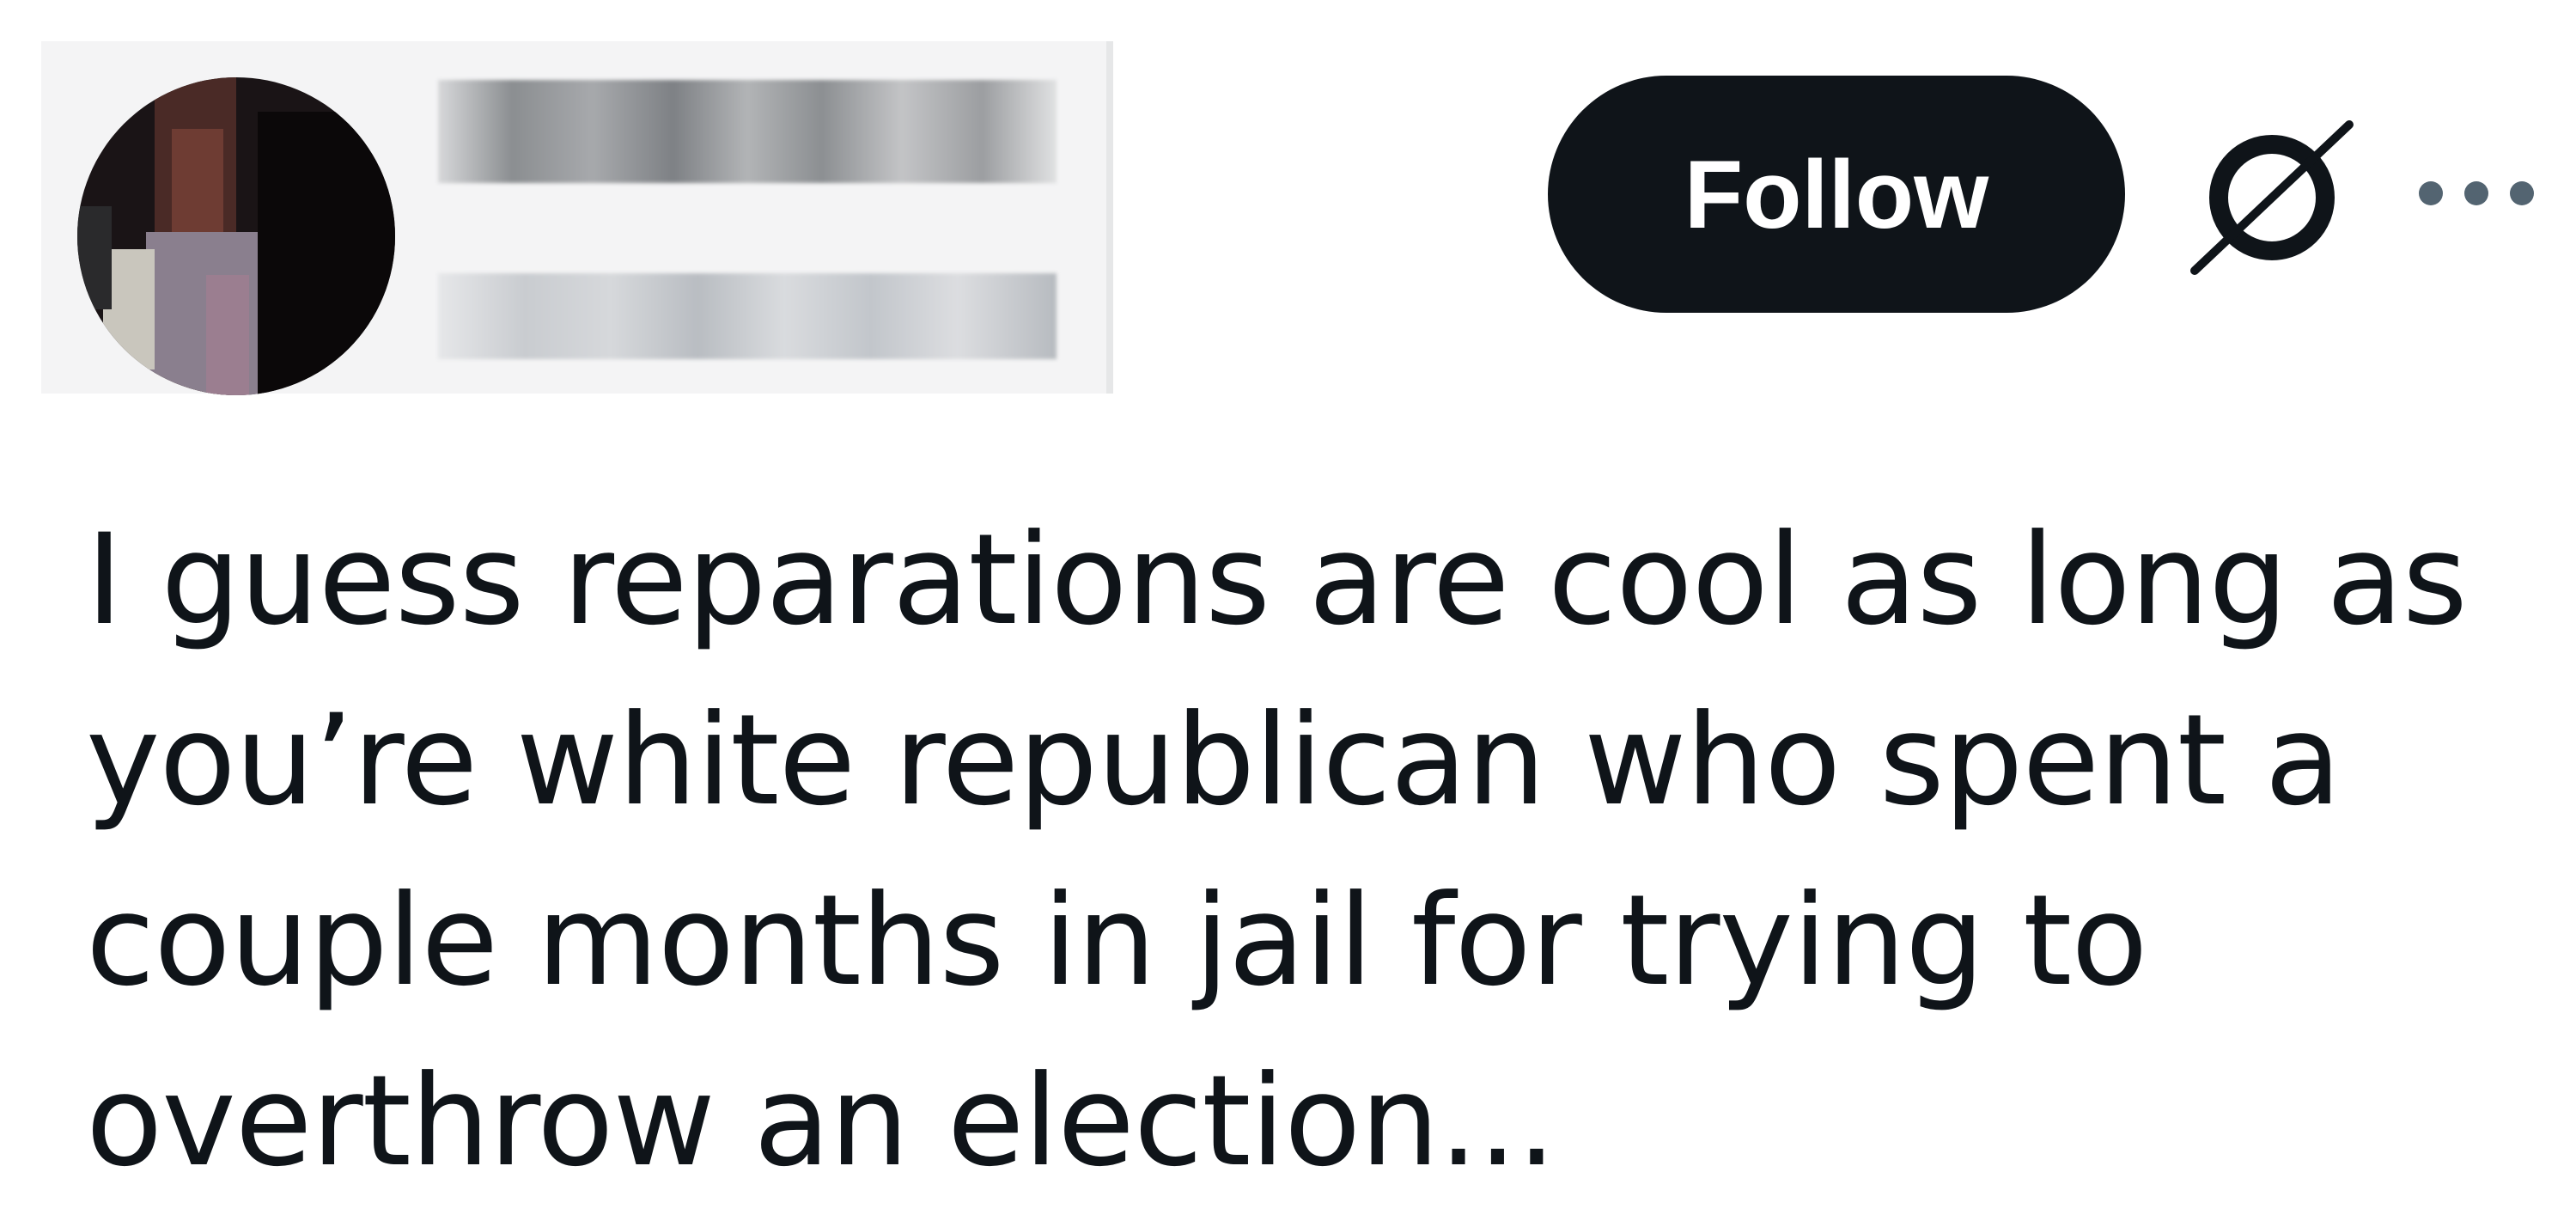 Image resolution: width=2576 pixels, height=1221 pixels. I want to click on grok-icon, so click(2272, 197).